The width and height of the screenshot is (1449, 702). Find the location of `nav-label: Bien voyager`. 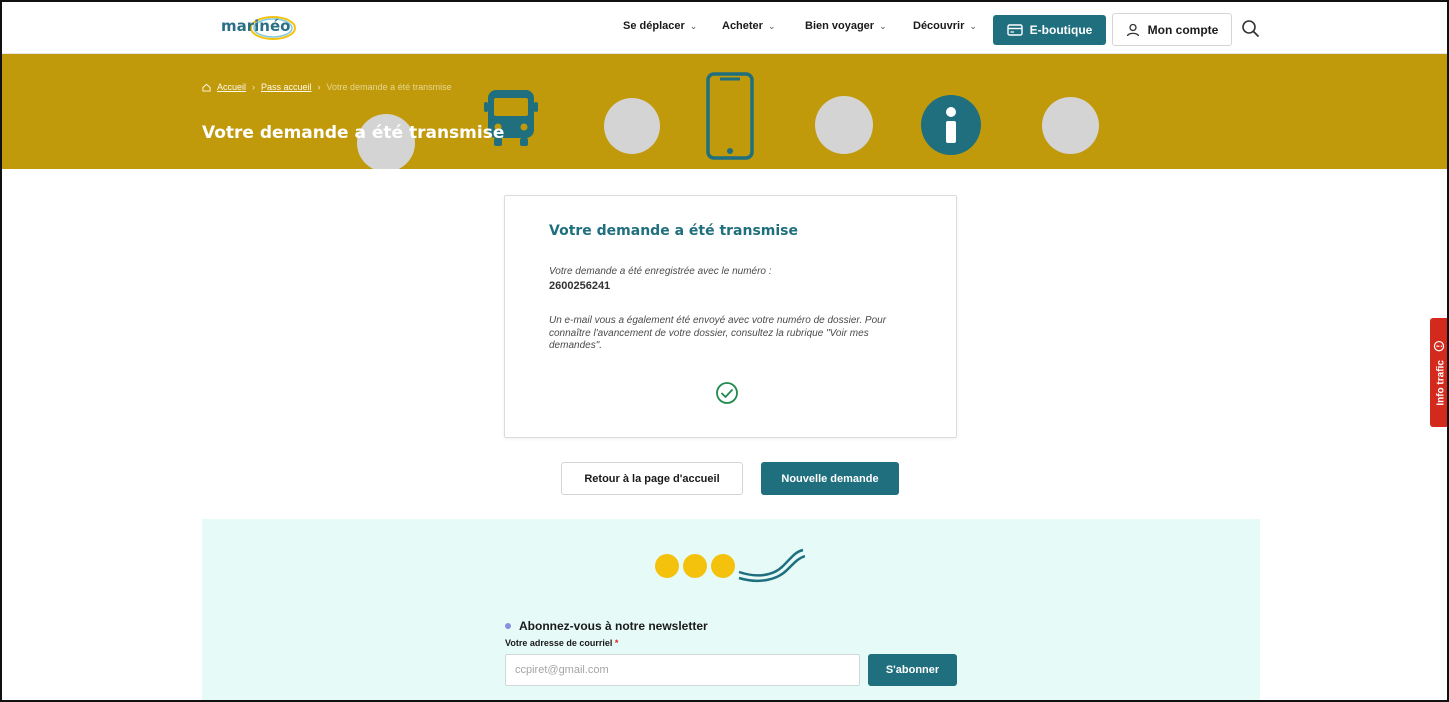

nav-label: Bien voyager is located at coordinates (840, 26).